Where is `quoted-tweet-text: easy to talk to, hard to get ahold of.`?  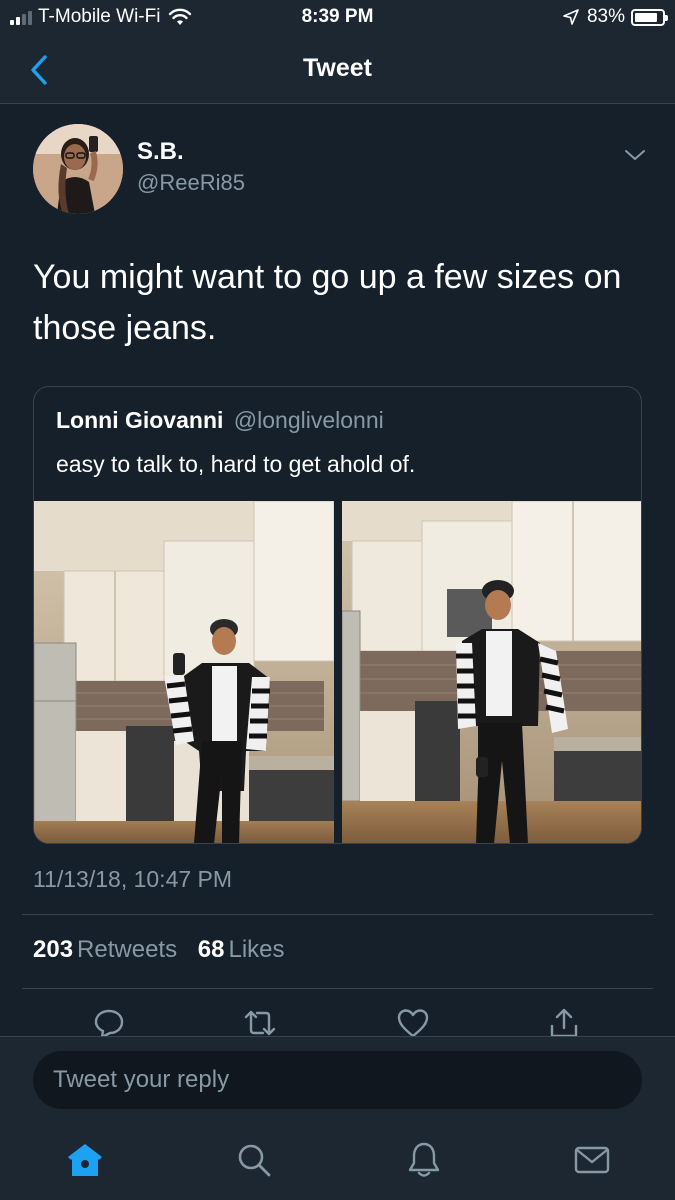 quoted-tweet-text: easy to talk to, hard to get ahold of. is located at coordinates (236, 464).